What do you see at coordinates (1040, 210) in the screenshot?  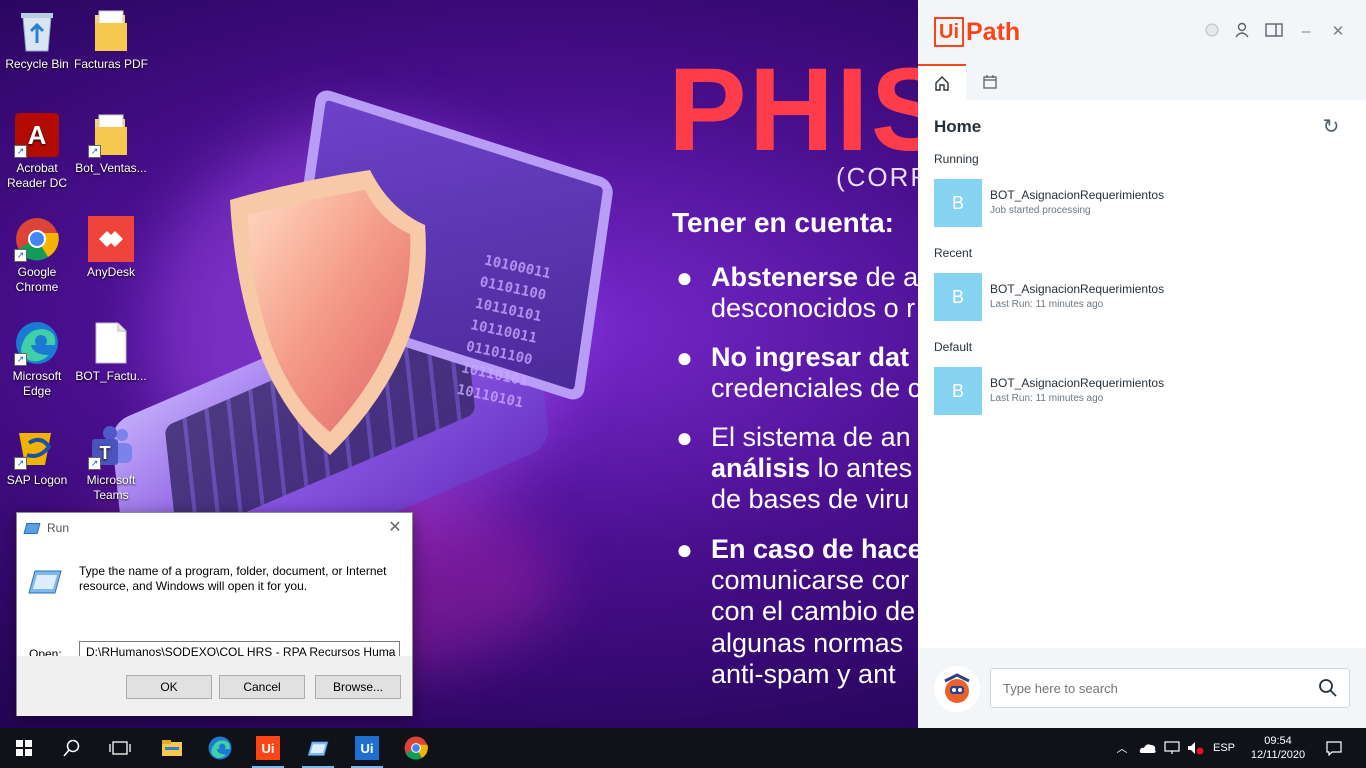 I see `process-status: Job started processing` at bounding box center [1040, 210].